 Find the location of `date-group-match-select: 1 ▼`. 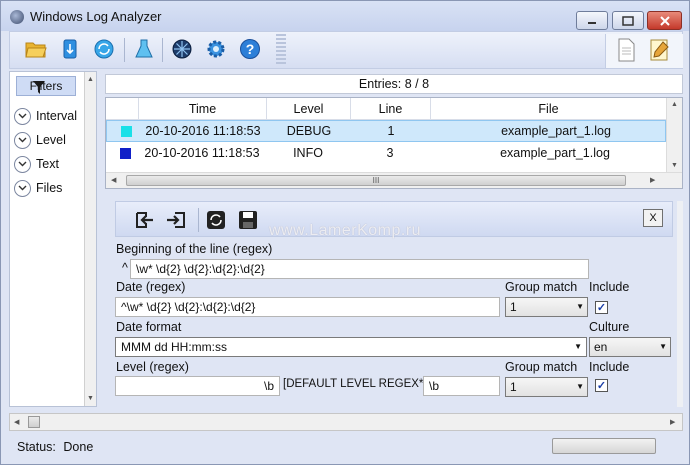

date-group-match-select: 1 ▼ is located at coordinates (546, 307).